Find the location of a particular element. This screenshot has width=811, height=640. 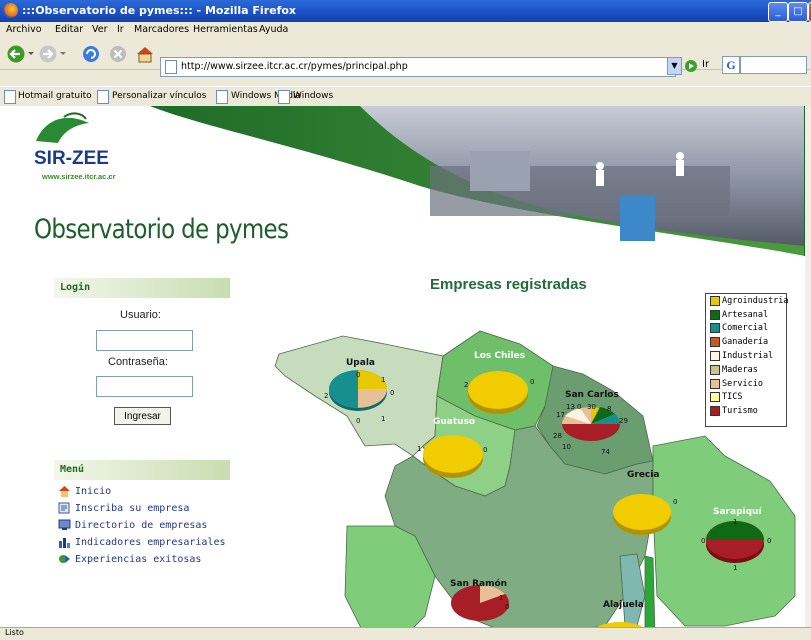

home-icon is located at coordinates (64, 491).